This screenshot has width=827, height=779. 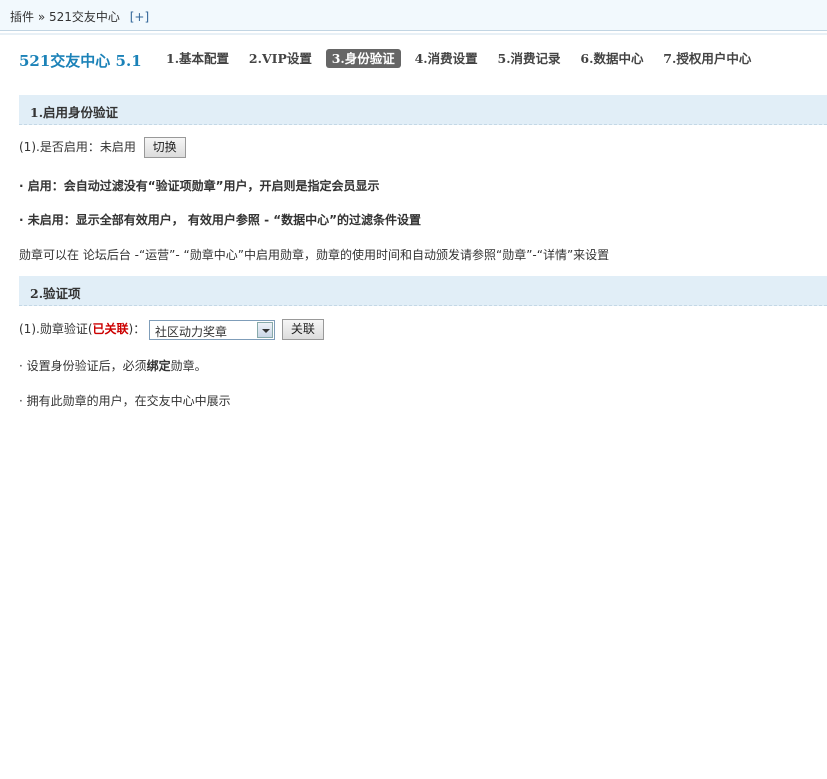 What do you see at coordinates (413, 34) in the screenshot?
I see `divider` at bounding box center [413, 34].